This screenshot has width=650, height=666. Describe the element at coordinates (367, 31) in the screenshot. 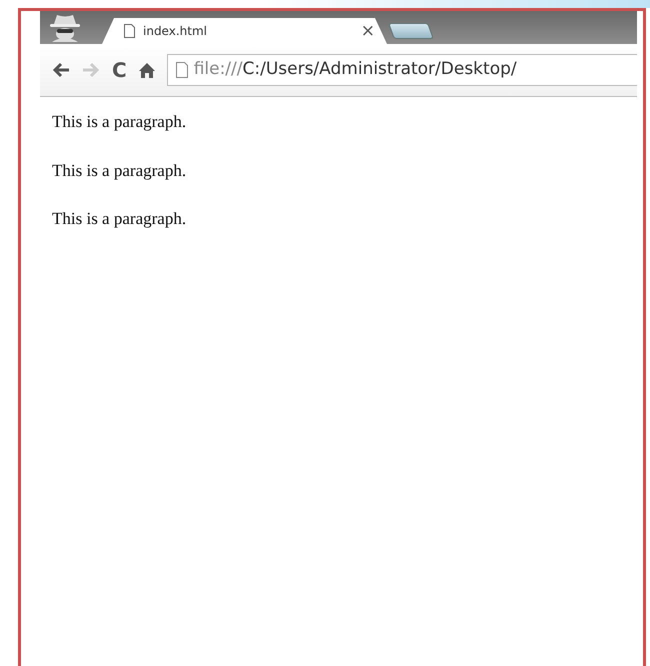

I see `close-tab-button: ×` at that location.